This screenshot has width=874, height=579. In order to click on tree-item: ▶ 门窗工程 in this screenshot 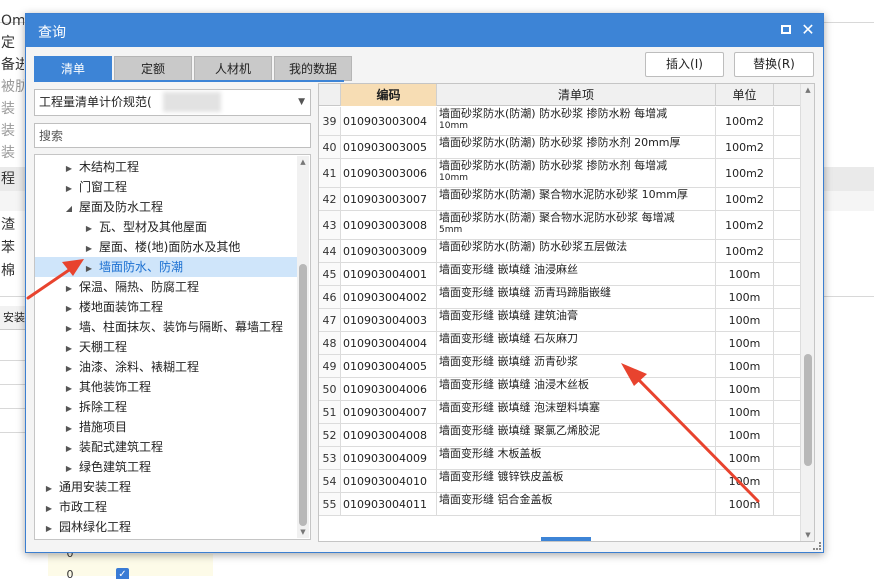, I will do `click(166, 187)`.